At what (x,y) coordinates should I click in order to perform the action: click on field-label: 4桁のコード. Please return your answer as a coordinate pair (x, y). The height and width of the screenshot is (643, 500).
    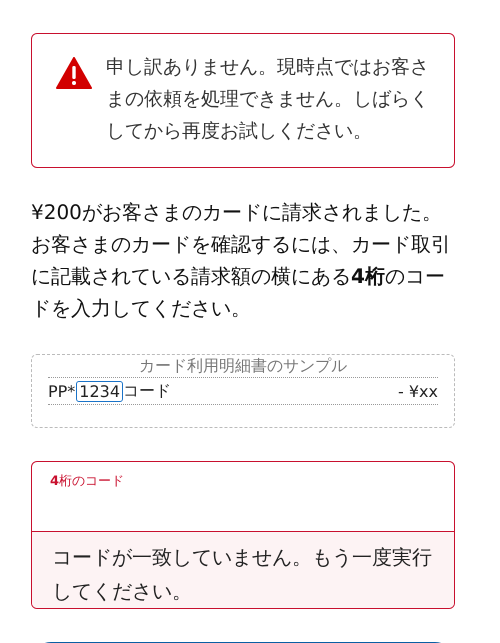
    Looking at the image, I should click on (87, 482).